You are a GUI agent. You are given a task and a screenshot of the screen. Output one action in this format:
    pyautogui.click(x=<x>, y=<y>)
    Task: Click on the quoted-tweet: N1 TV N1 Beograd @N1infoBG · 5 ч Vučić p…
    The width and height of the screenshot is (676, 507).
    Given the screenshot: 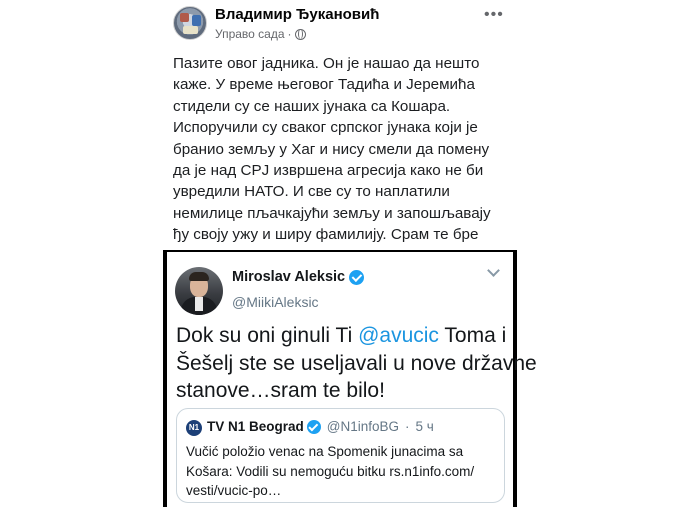 What is the action you would take?
    pyautogui.click(x=340, y=455)
    